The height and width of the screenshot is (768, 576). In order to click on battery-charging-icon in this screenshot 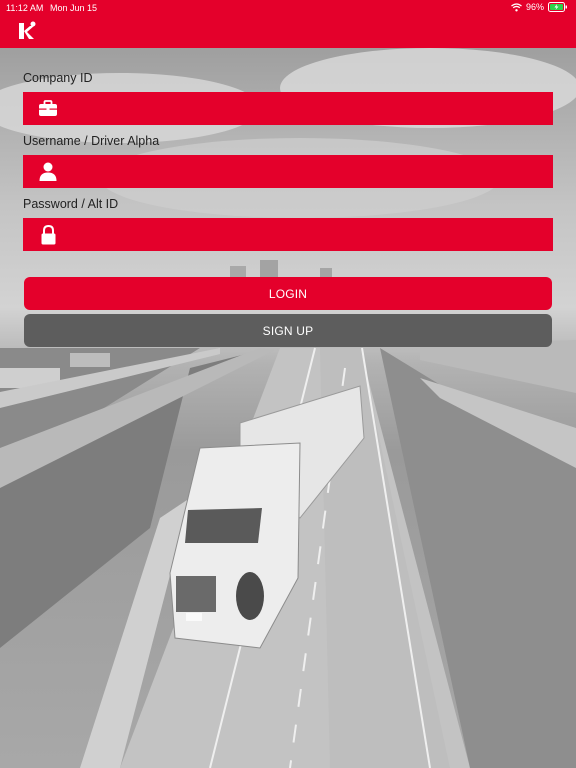, I will do `click(557, 7)`.